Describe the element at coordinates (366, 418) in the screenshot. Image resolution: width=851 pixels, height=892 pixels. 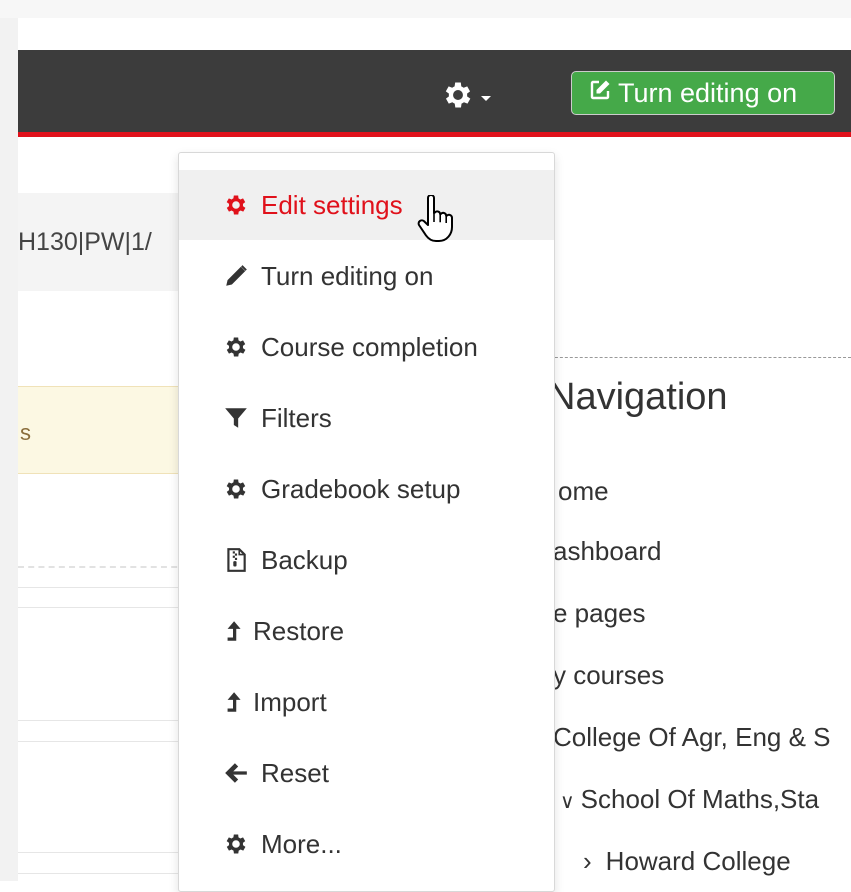
I see `menu-item-filters: Filters` at that location.